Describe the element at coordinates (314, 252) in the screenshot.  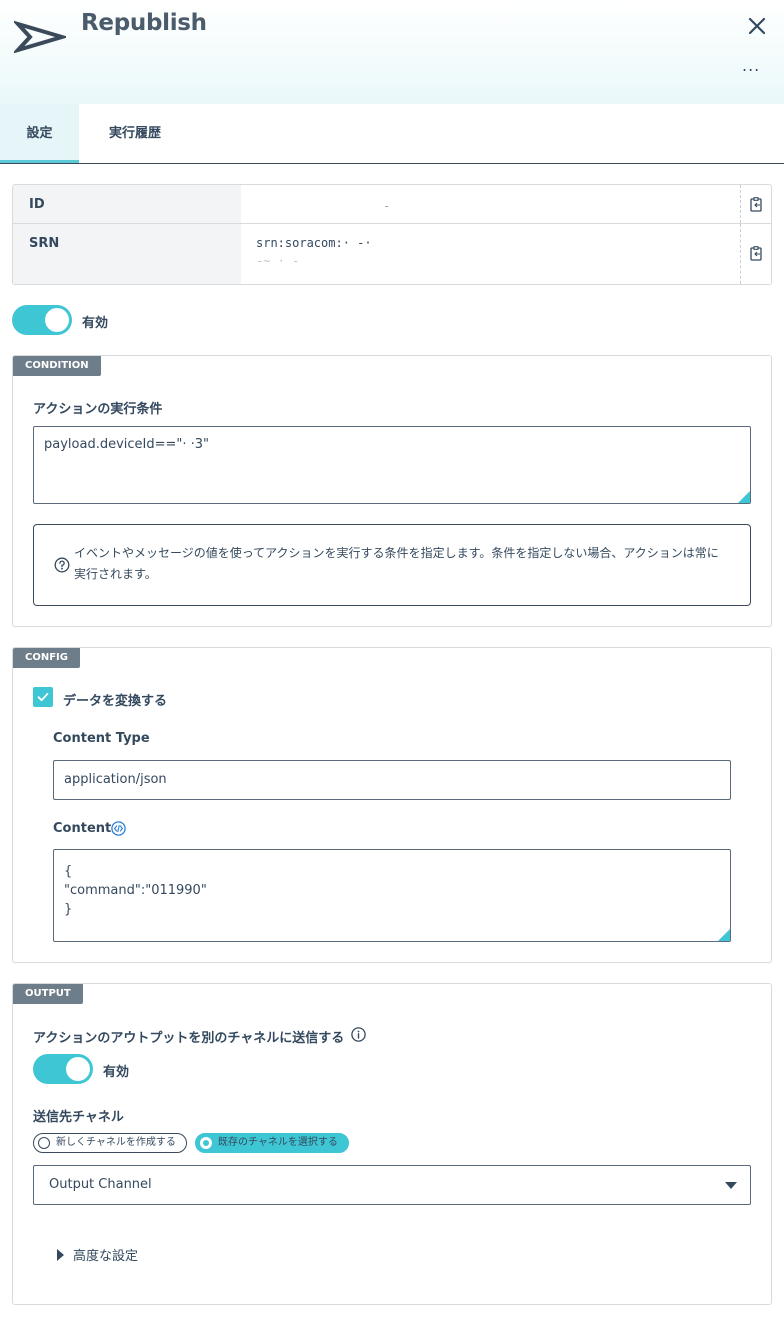
I see `srn-value: srn:soracom:· -· -~ · -` at that location.